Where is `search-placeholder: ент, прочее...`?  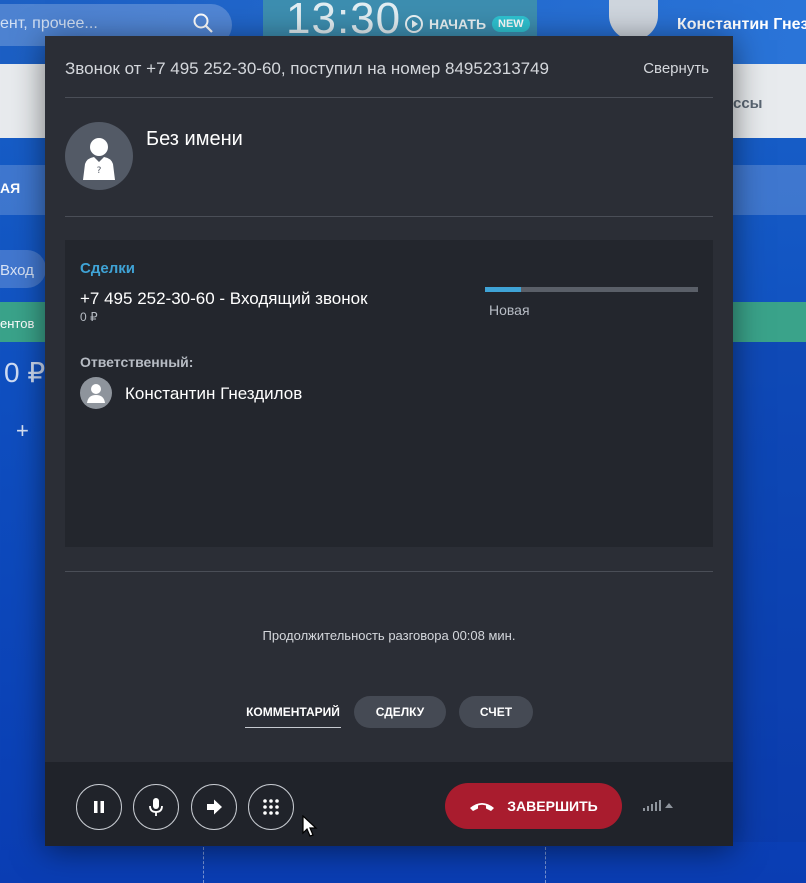
search-placeholder: ент, прочее... is located at coordinates (49, 23).